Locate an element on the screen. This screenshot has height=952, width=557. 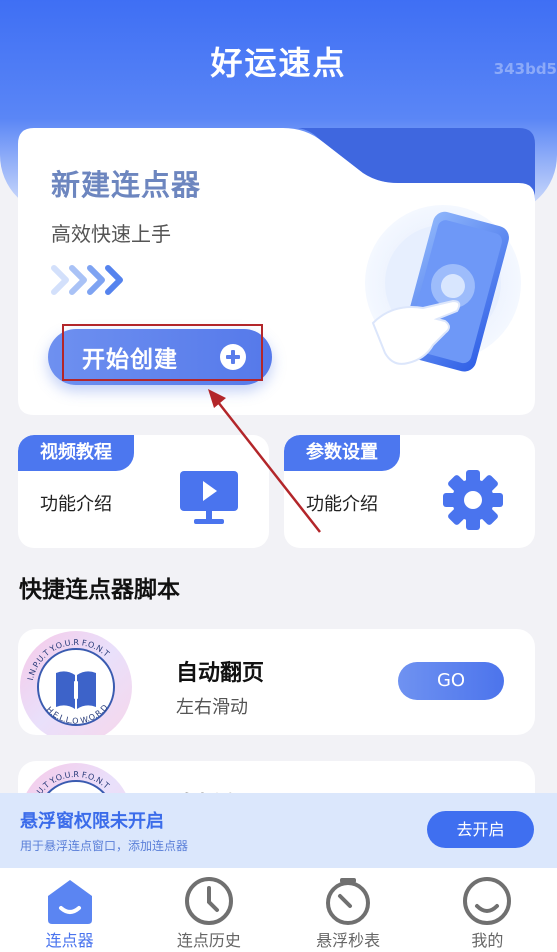
page-title: 好运速点 is located at coordinates (278, 63).